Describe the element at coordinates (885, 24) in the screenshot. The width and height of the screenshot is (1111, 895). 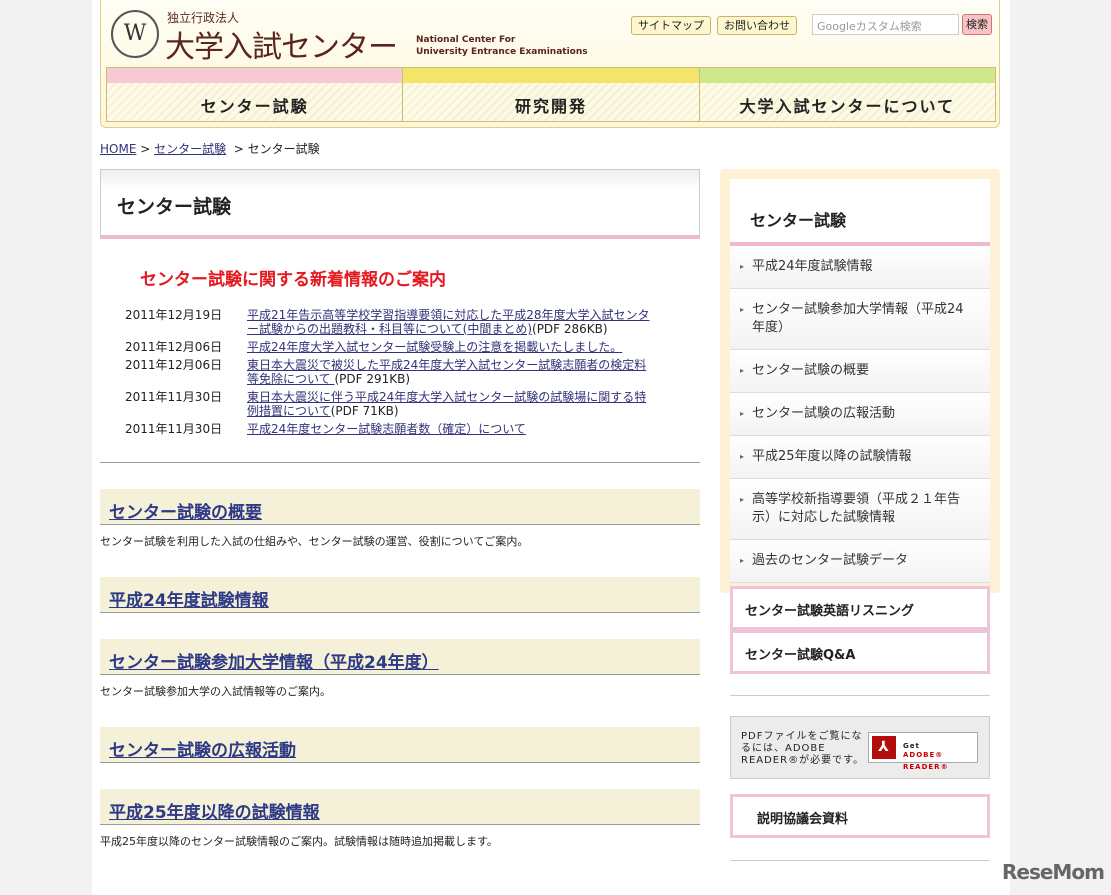
I see `search-input: Googleカスタム検索` at that location.